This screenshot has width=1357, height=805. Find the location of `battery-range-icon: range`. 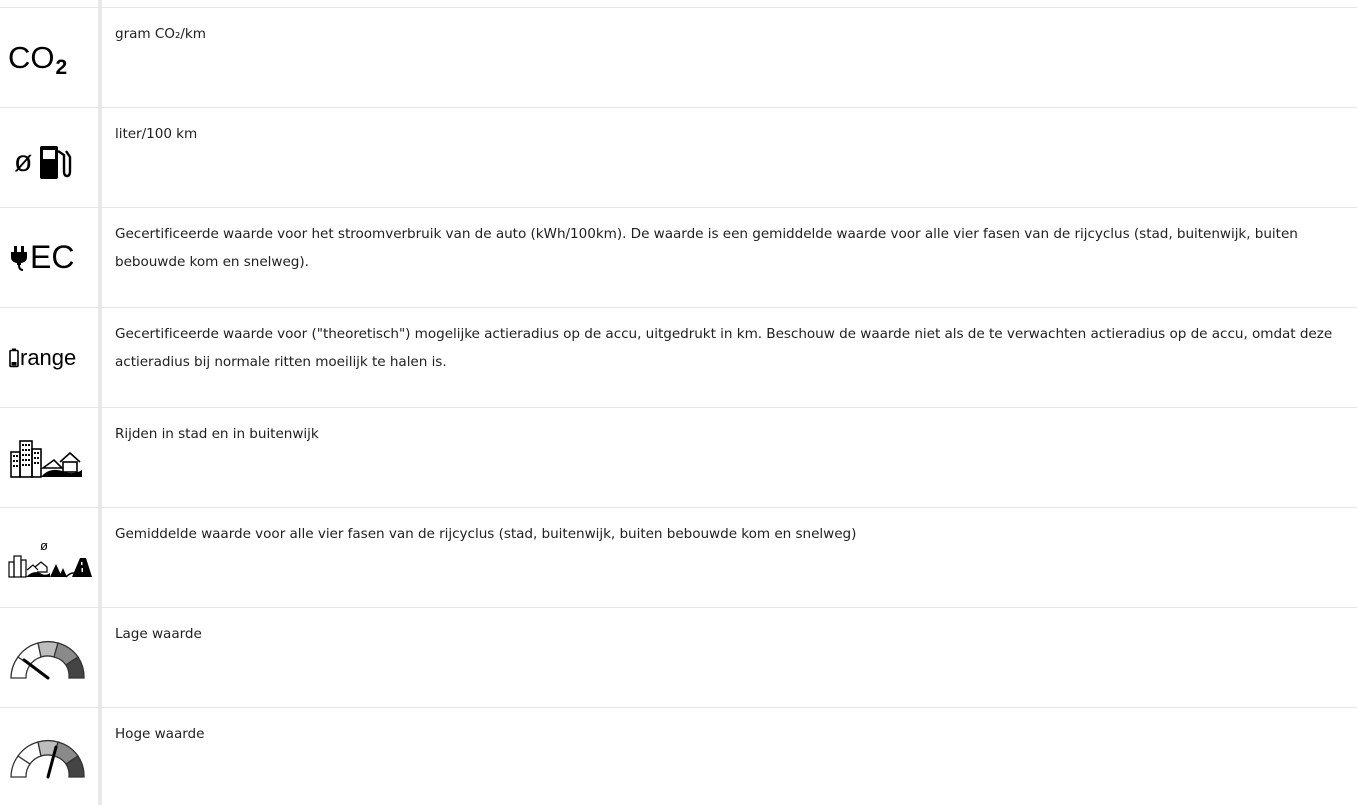

battery-range-icon: range is located at coordinates (41, 358).